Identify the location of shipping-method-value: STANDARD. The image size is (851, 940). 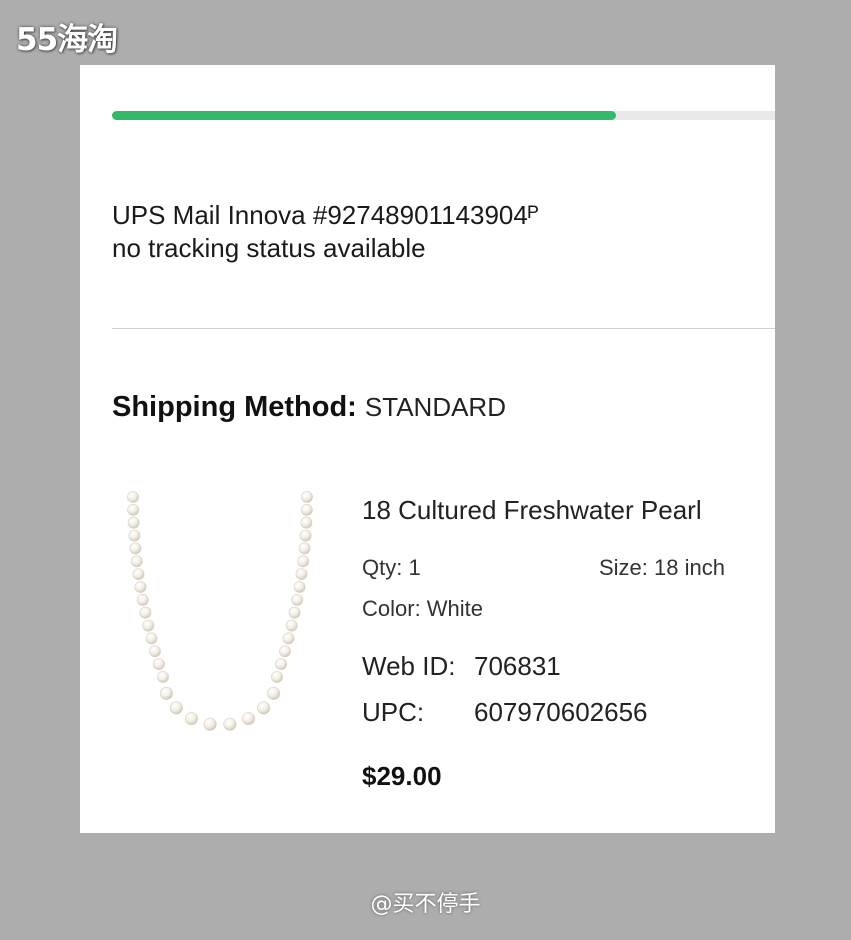
(435, 407).